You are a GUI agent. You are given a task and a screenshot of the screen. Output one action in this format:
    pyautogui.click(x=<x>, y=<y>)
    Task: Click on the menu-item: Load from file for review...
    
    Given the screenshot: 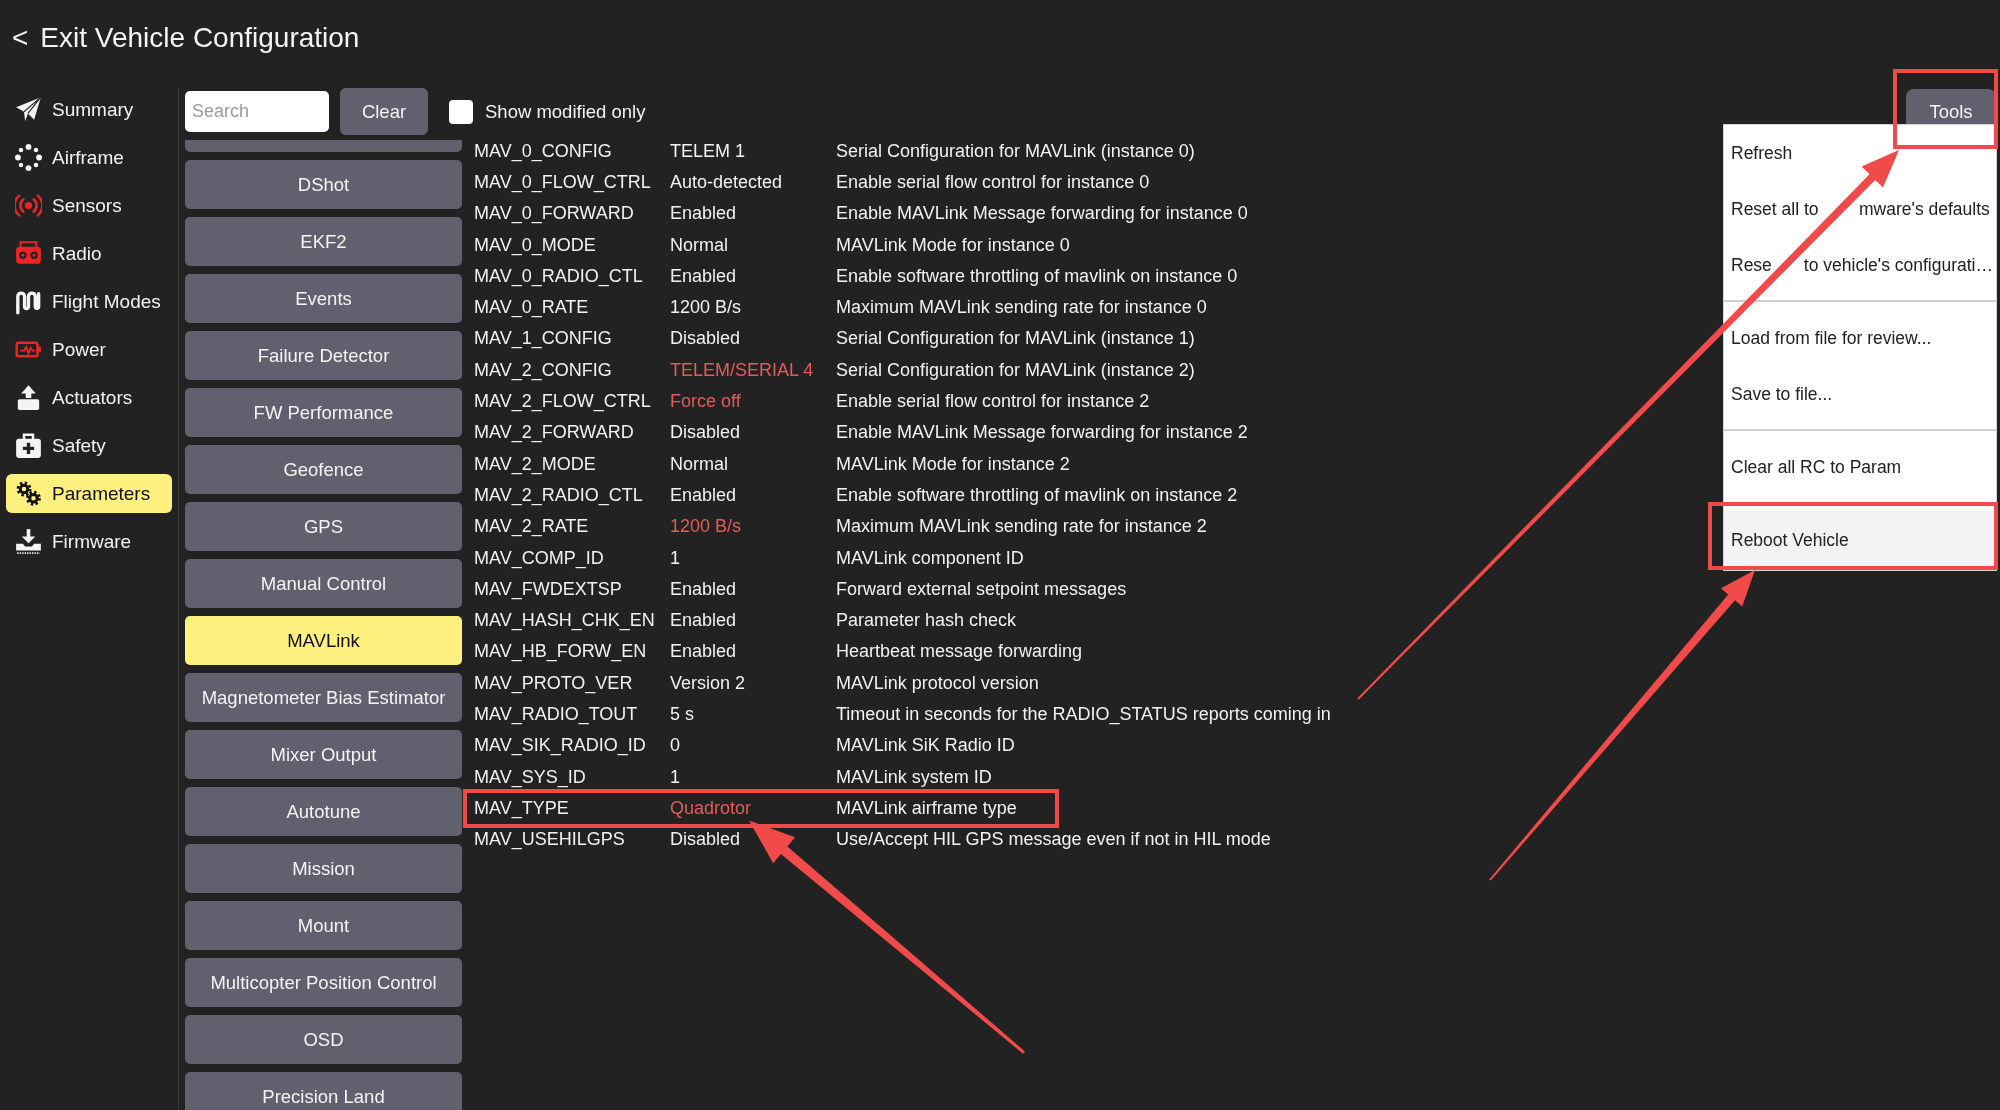 What is the action you would take?
    pyautogui.click(x=1860, y=338)
    